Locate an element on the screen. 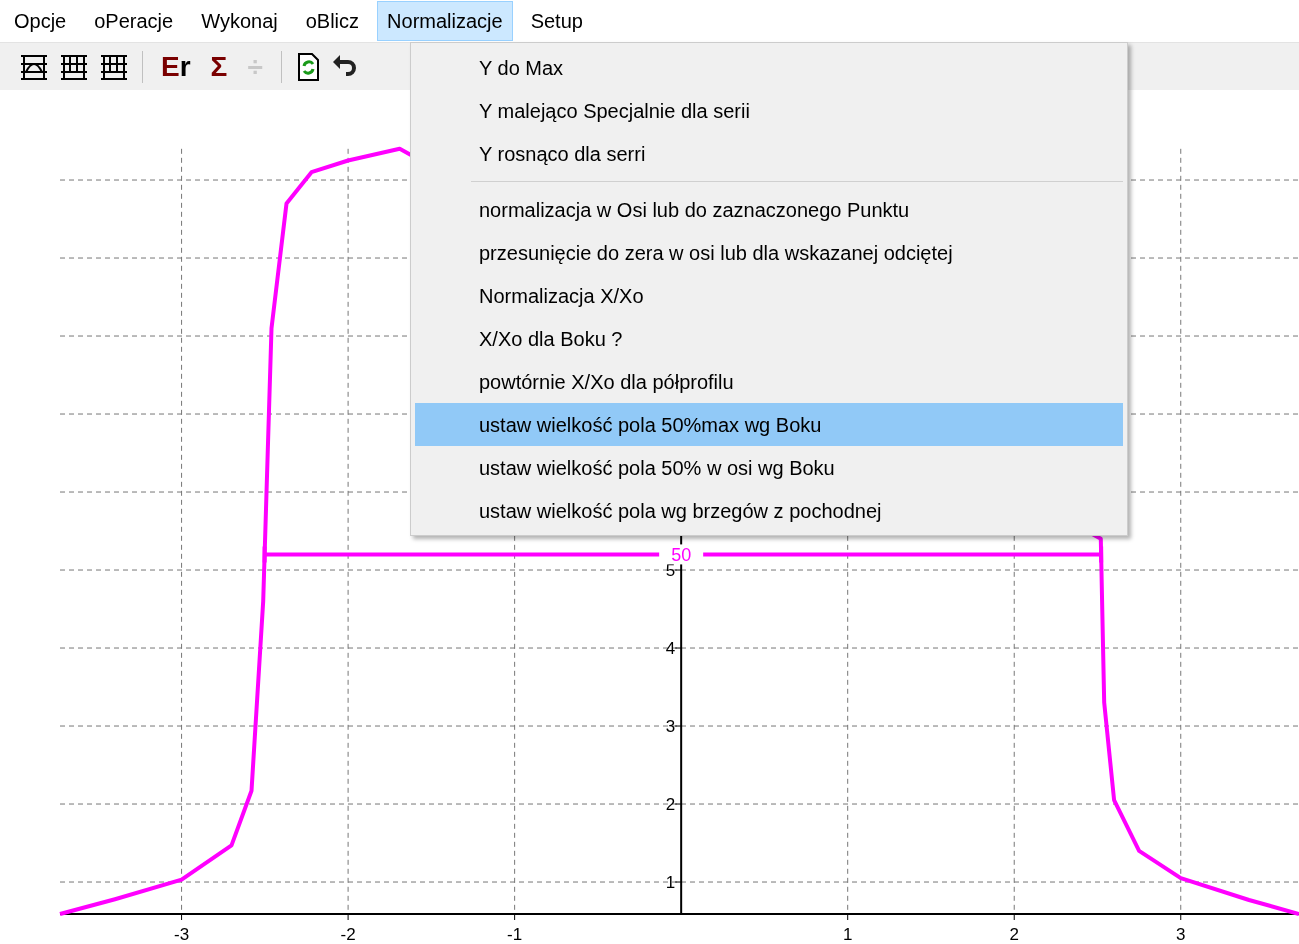 This screenshot has height=944, width=1299. y-tick-label: 5 is located at coordinates (670, 570).